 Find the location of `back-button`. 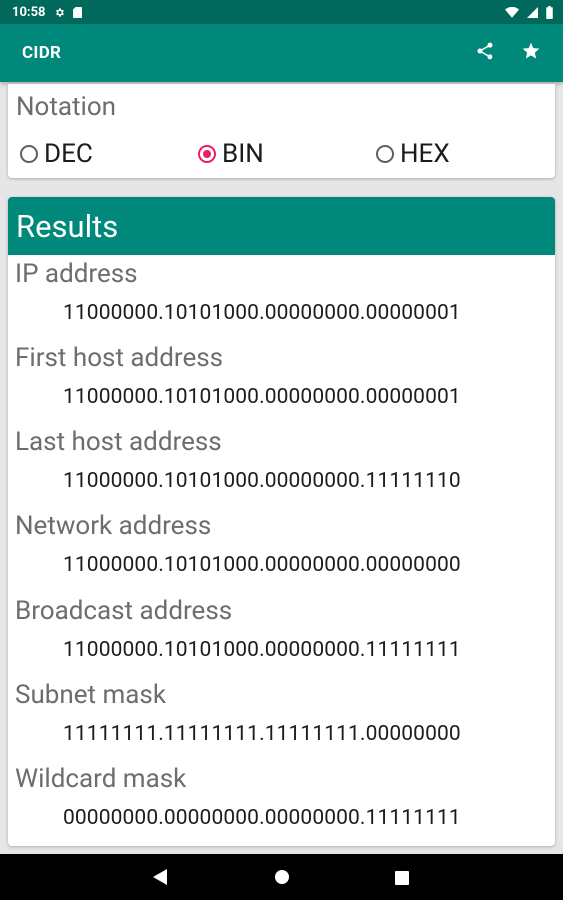

back-button is located at coordinates (160, 879).